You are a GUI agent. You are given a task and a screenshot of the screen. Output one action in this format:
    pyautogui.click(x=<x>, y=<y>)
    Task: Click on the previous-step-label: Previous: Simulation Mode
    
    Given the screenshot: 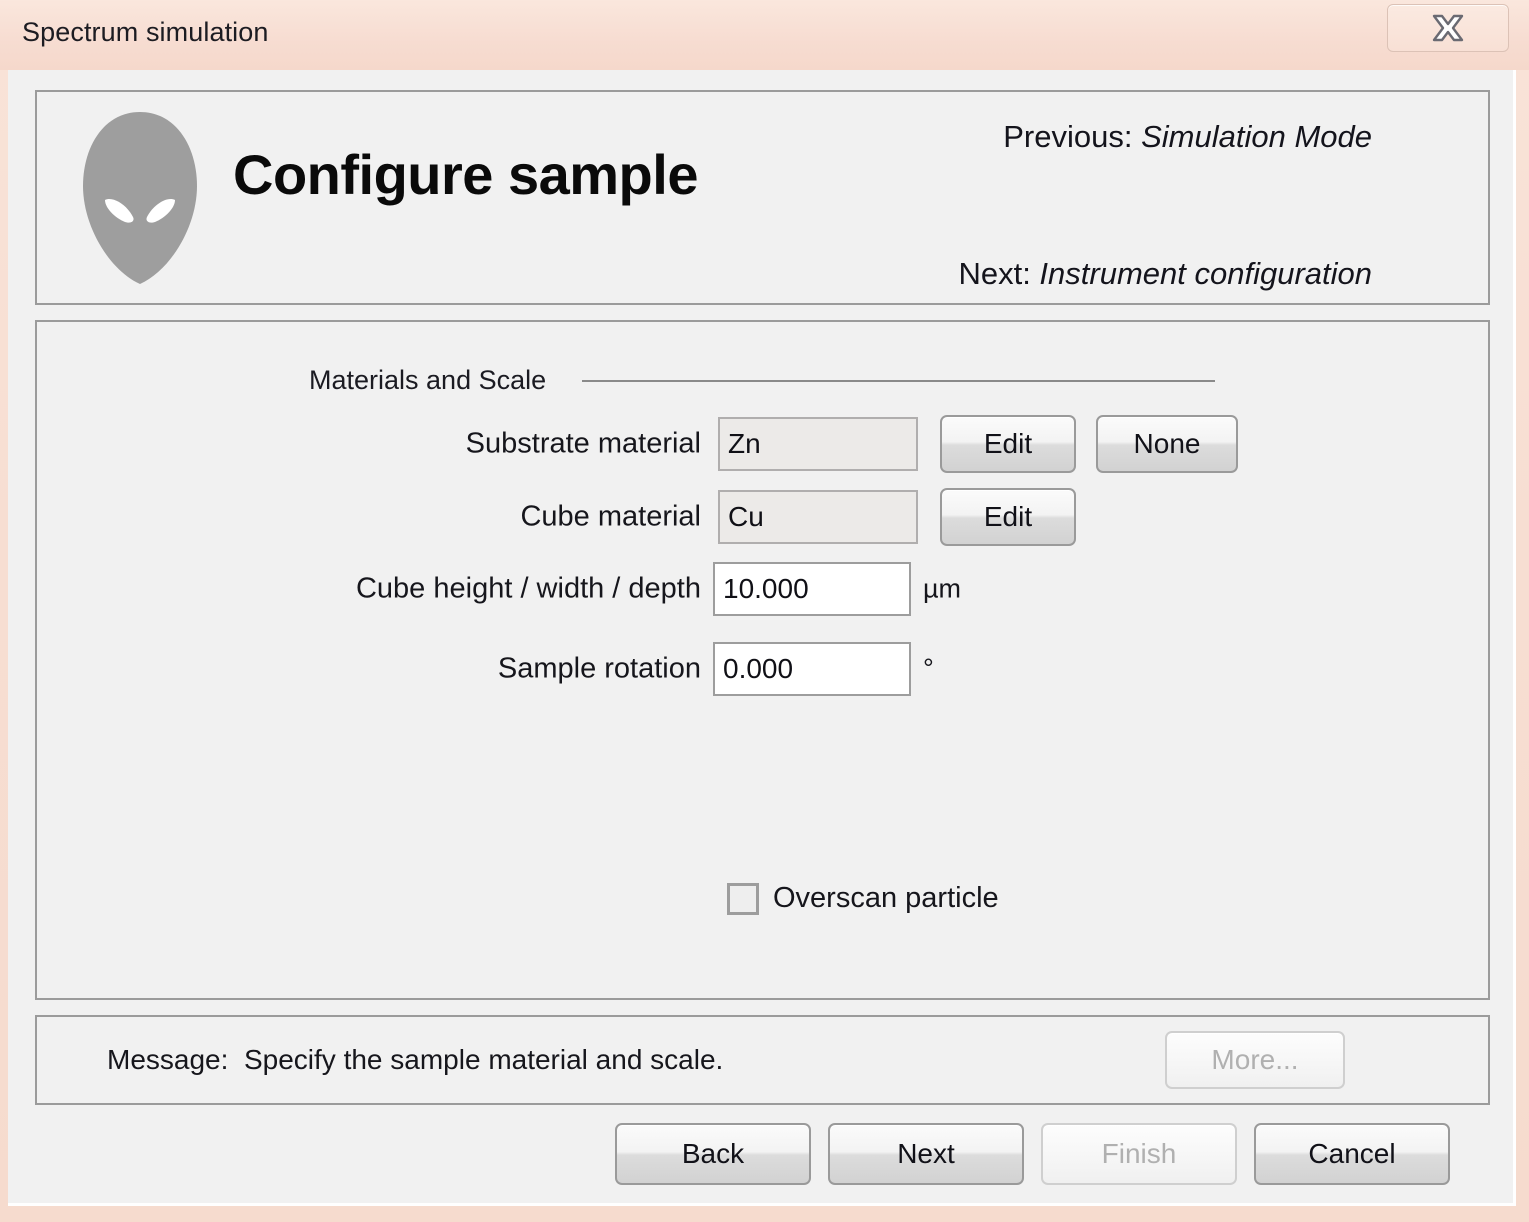 What is the action you would take?
    pyautogui.click(x=1187, y=137)
    